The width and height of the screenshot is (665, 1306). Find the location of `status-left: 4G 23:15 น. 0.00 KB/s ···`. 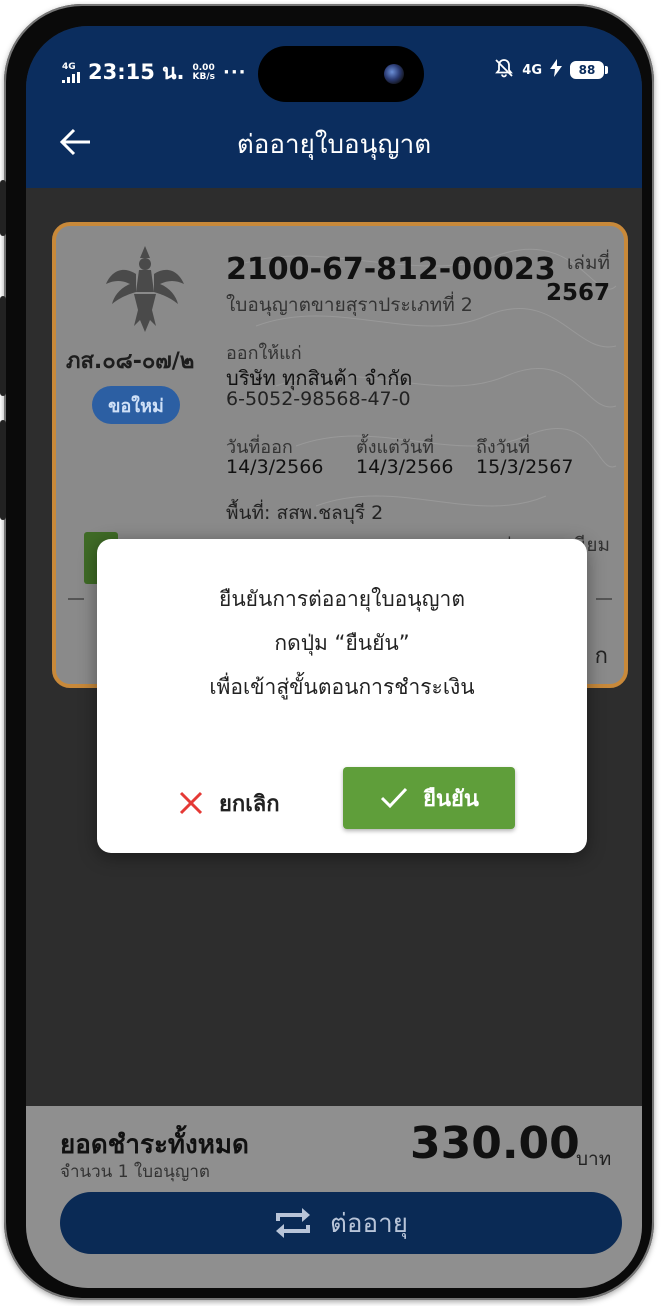

status-left: 4G 23:15 น. 0.00 KB/s ··· is located at coordinates (154, 72).